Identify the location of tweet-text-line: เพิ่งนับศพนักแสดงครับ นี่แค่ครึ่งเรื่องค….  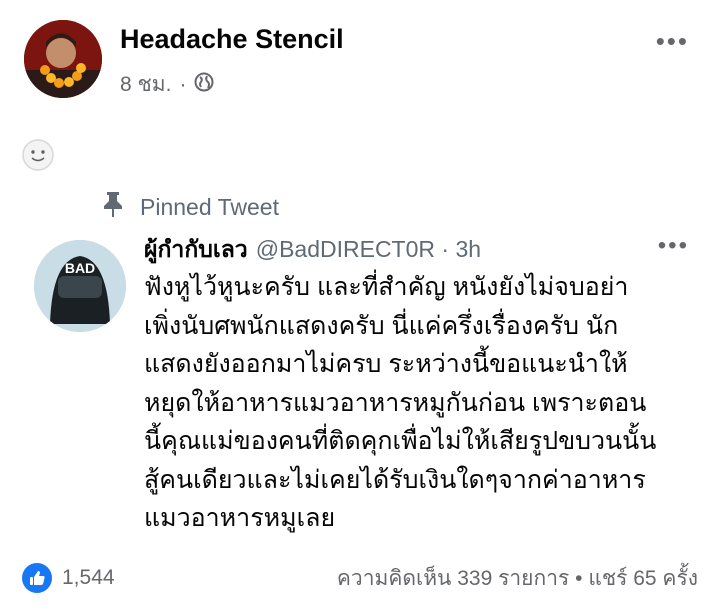
(381, 325).